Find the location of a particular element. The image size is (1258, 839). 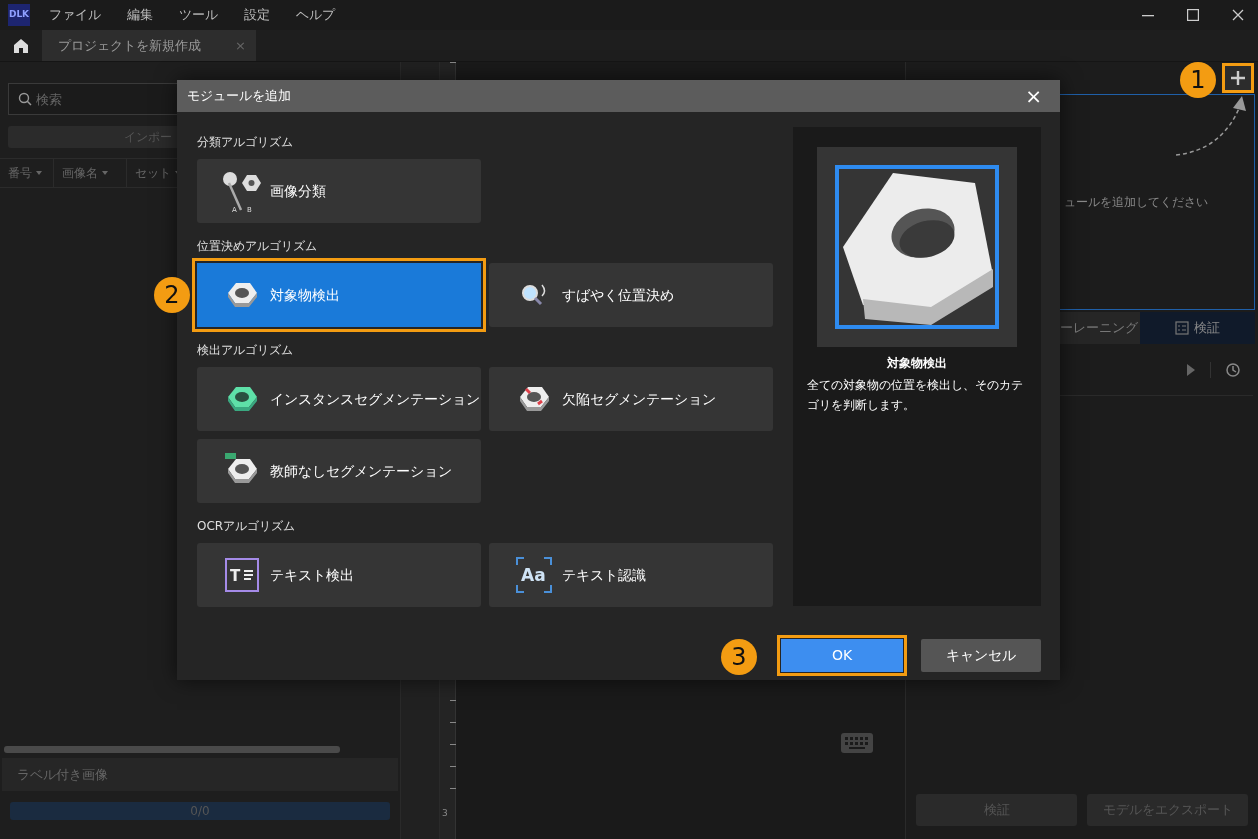

section-title: 分類アルゴリズム is located at coordinates (245, 142).